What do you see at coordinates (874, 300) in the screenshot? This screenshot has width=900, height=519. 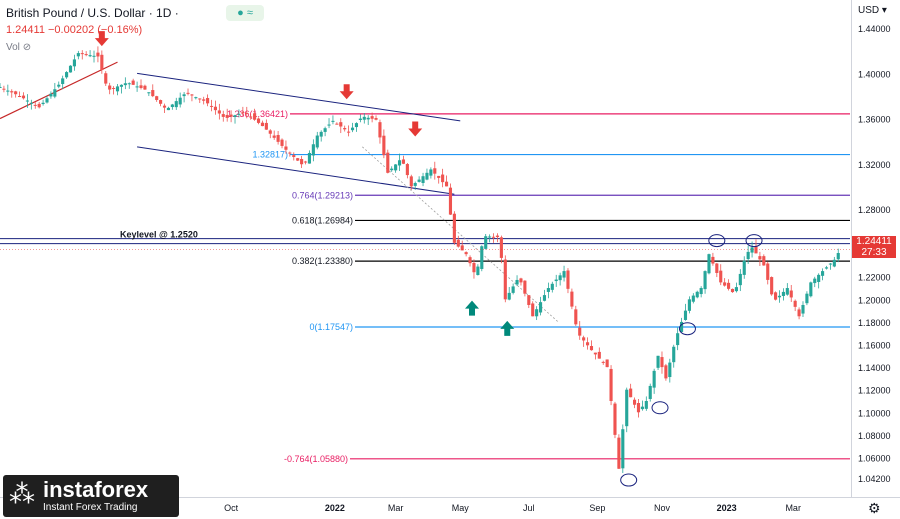 I see `y-tick-label: 1.20000` at bounding box center [874, 300].